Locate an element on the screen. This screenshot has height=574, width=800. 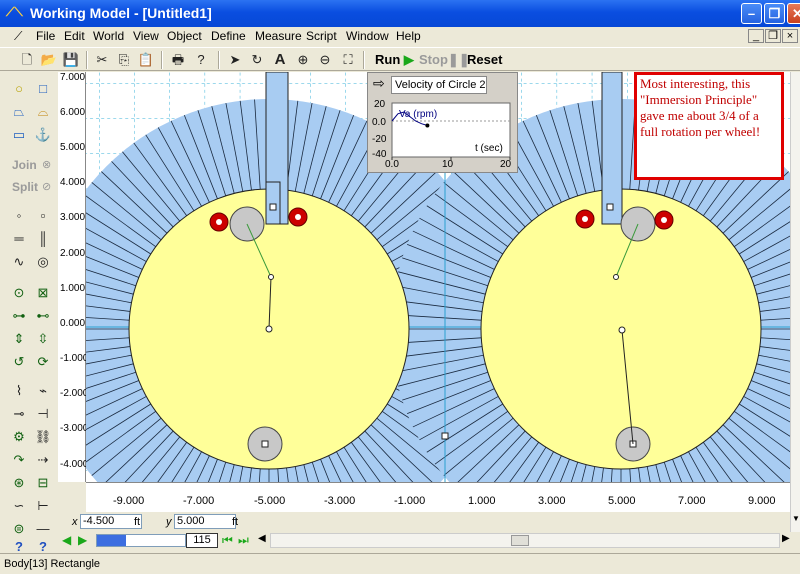
save-icon: 💾 is located at coordinates (71, 60).